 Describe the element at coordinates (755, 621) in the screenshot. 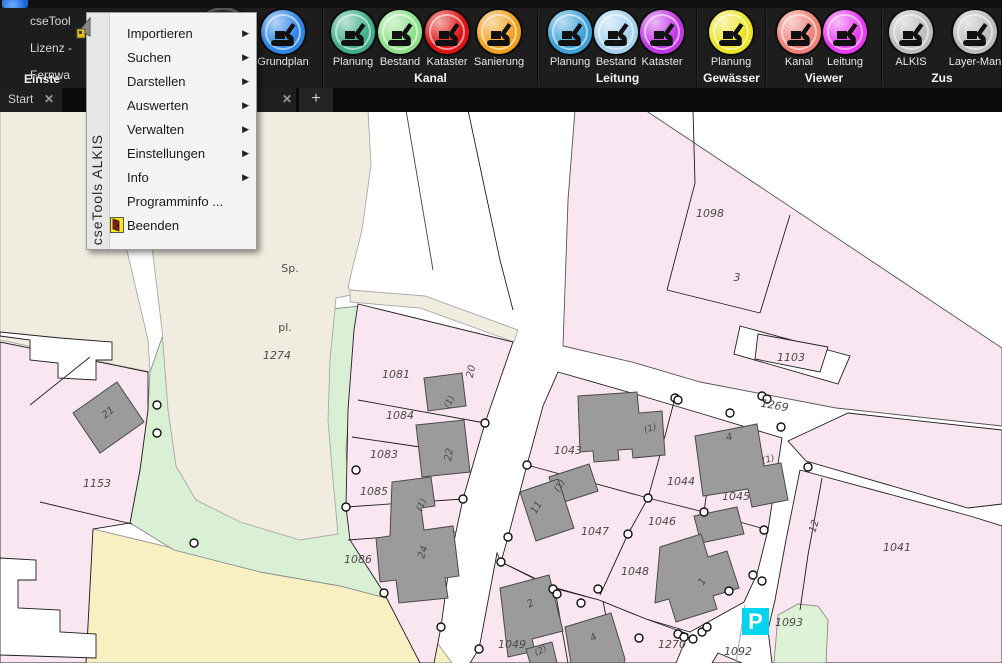

I see `svg-text: P` at that location.